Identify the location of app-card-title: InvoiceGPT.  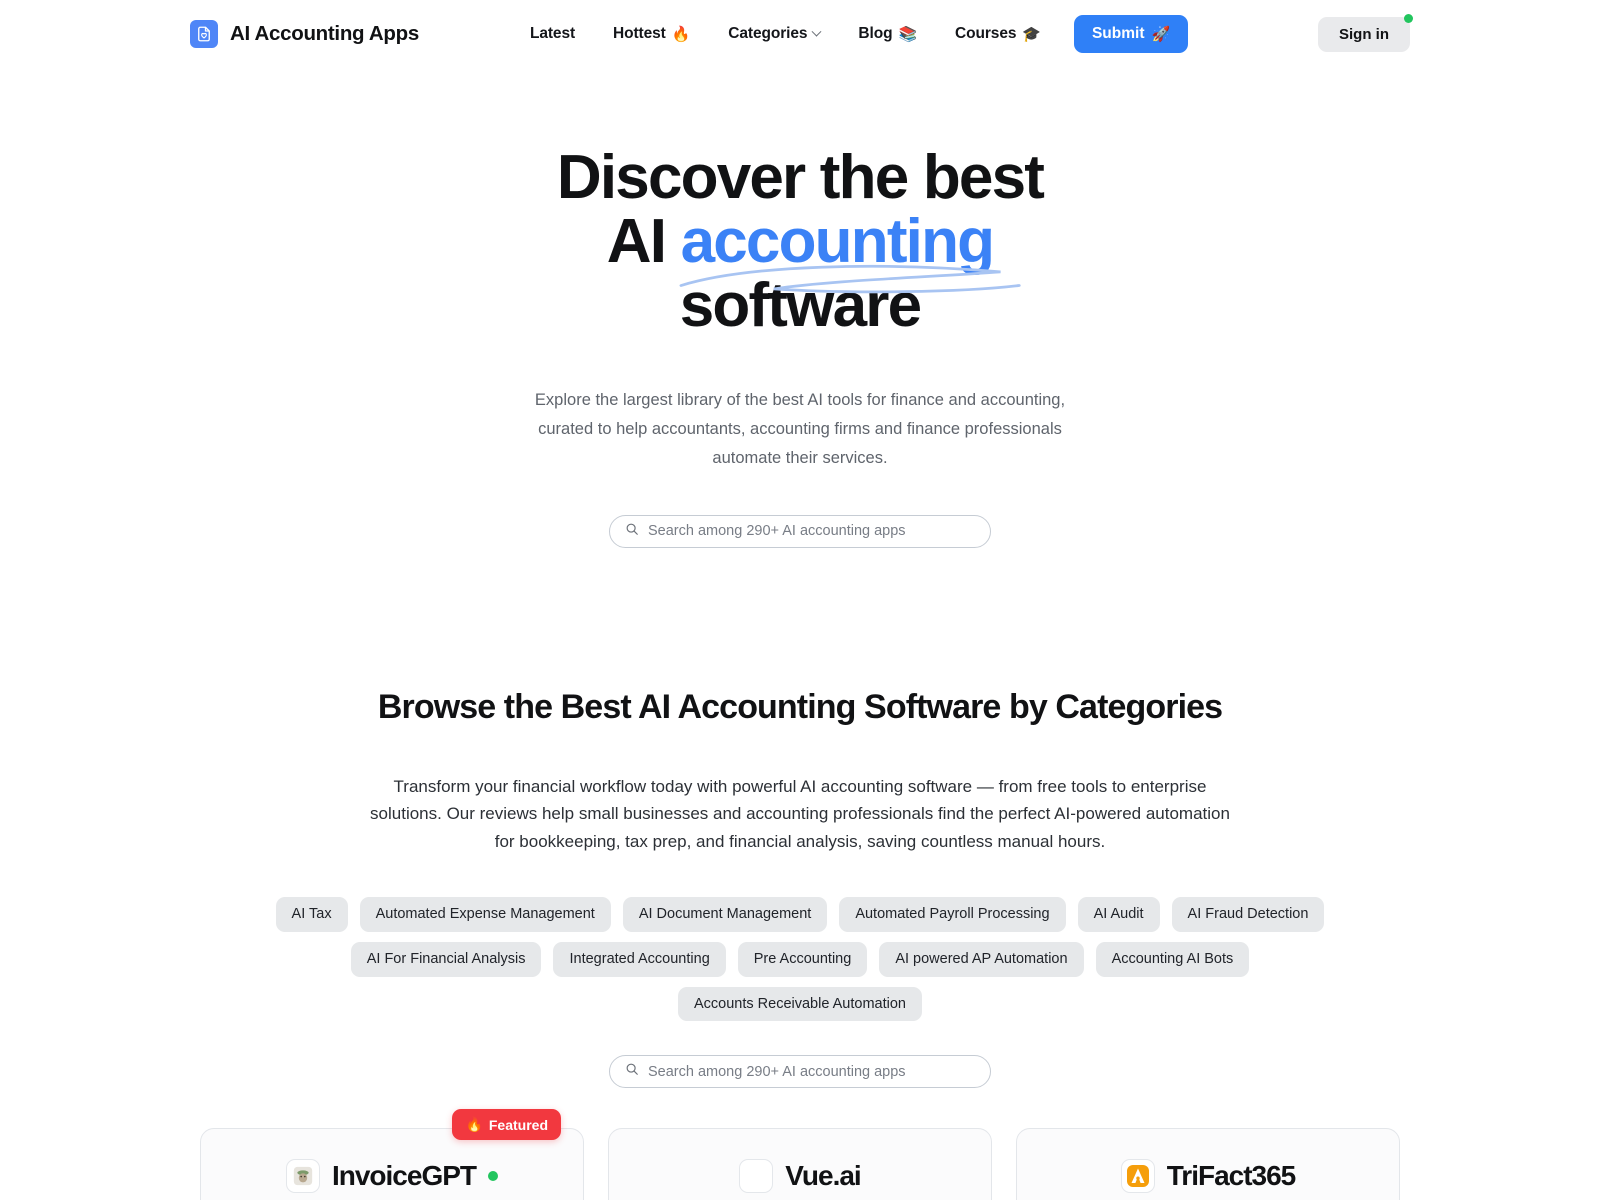
(404, 1176).